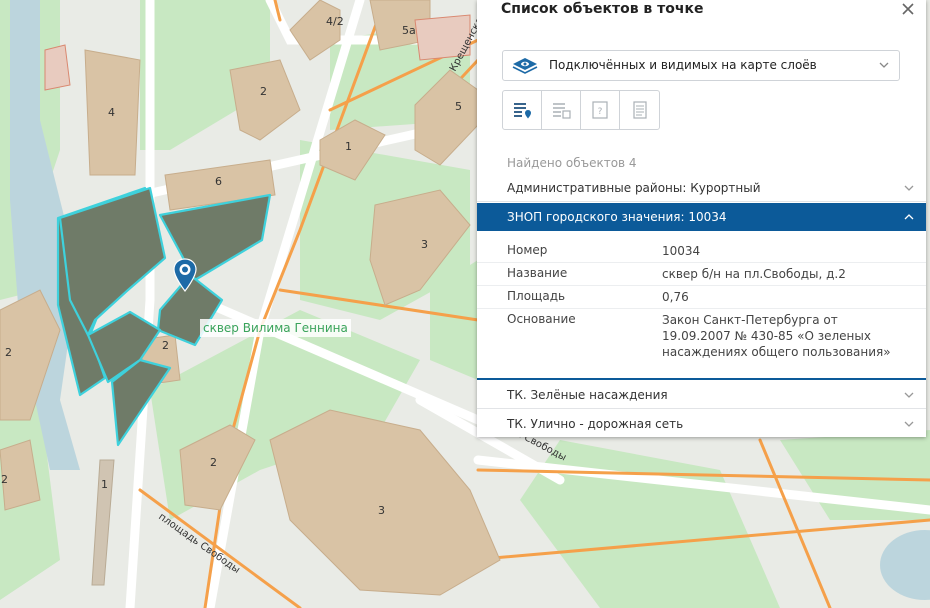  Describe the element at coordinates (683, 65) in the screenshot. I see `layer-select-value: Подключённых и видимых на карте слоёв` at that location.